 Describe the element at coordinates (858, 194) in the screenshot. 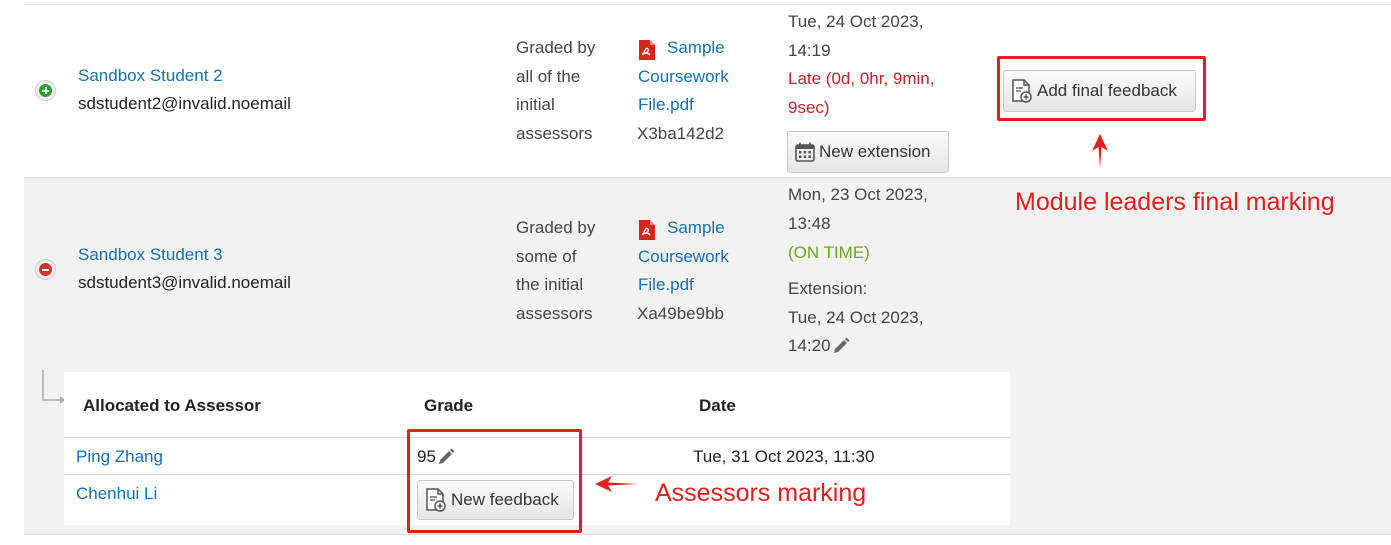

I see `submission-date-line: Mon, 23 Oct 2023,` at that location.